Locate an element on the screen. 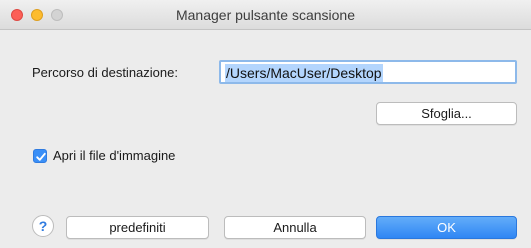 The height and width of the screenshot is (248, 531). open-image-label: Apri il file d'immagine is located at coordinates (114, 155).